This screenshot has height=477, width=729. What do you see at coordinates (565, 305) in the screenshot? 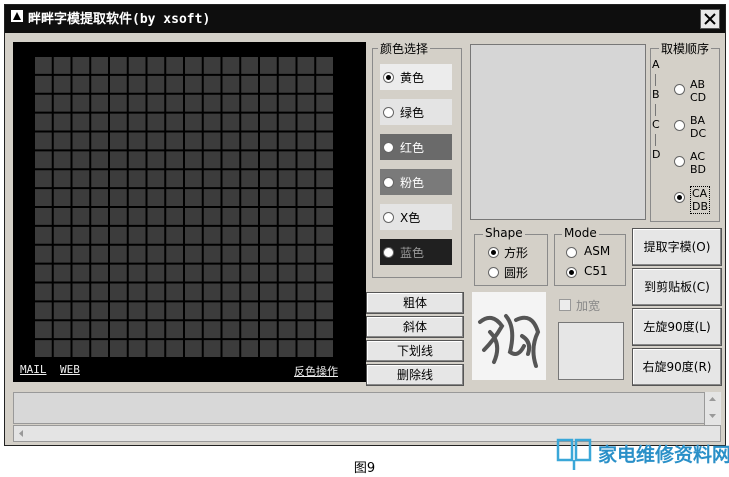
I see `widen-checkbox` at bounding box center [565, 305].